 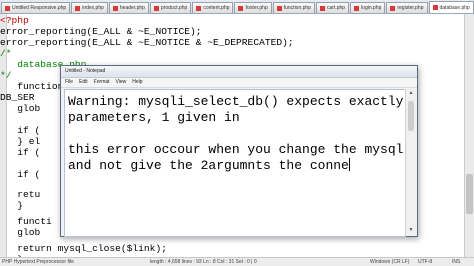 I want to click on tab-untitled-responsive: Untitled Responsive.php, so click(x=36, y=7).